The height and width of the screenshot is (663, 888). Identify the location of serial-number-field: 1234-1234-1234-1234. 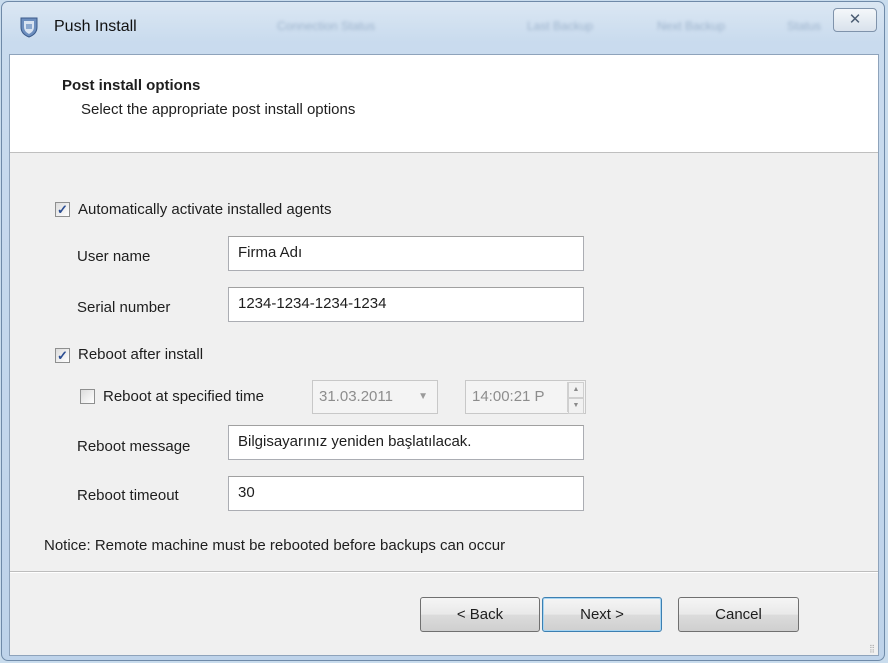
(406, 304).